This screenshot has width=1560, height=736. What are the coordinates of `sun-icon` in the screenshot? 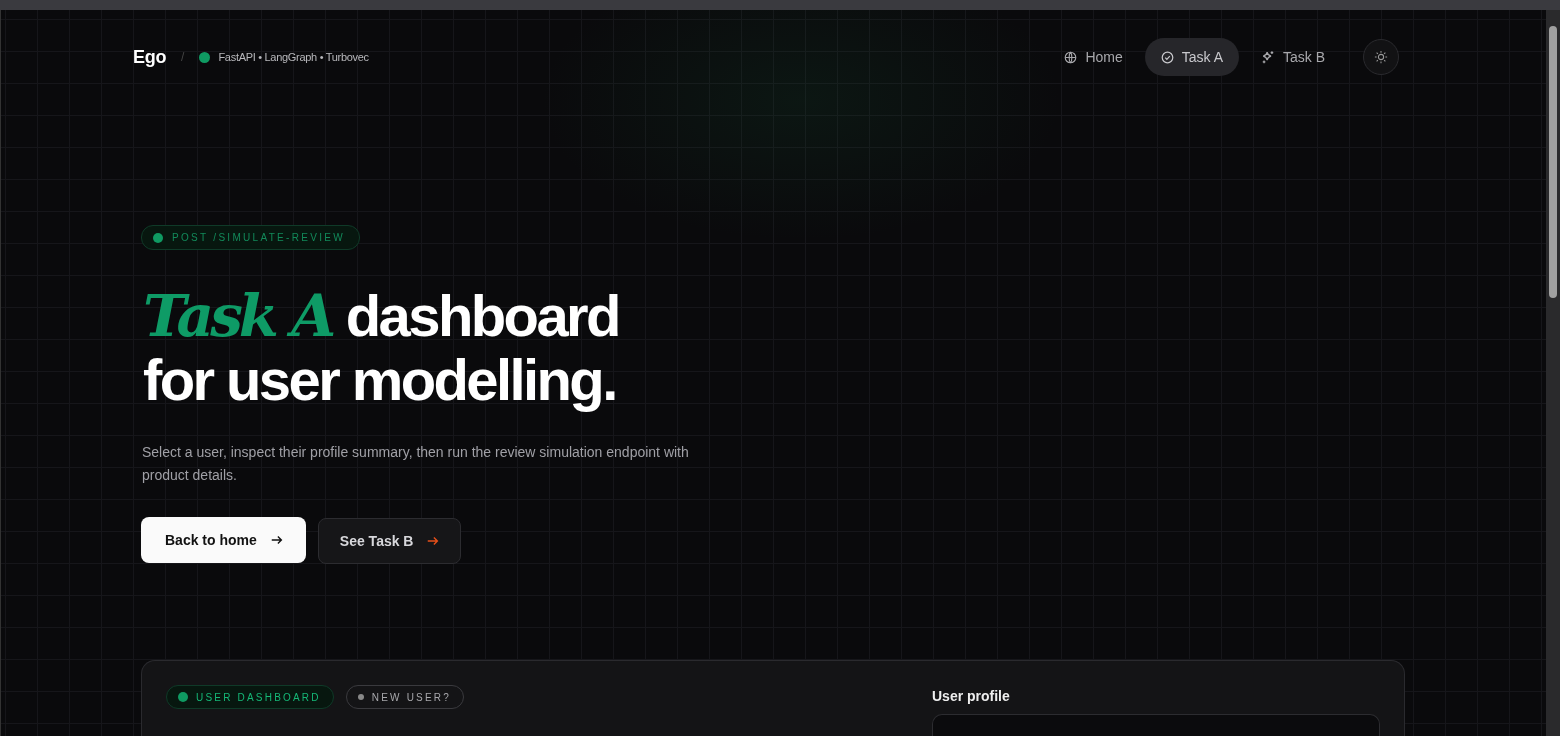 It's located at (1381, 57).